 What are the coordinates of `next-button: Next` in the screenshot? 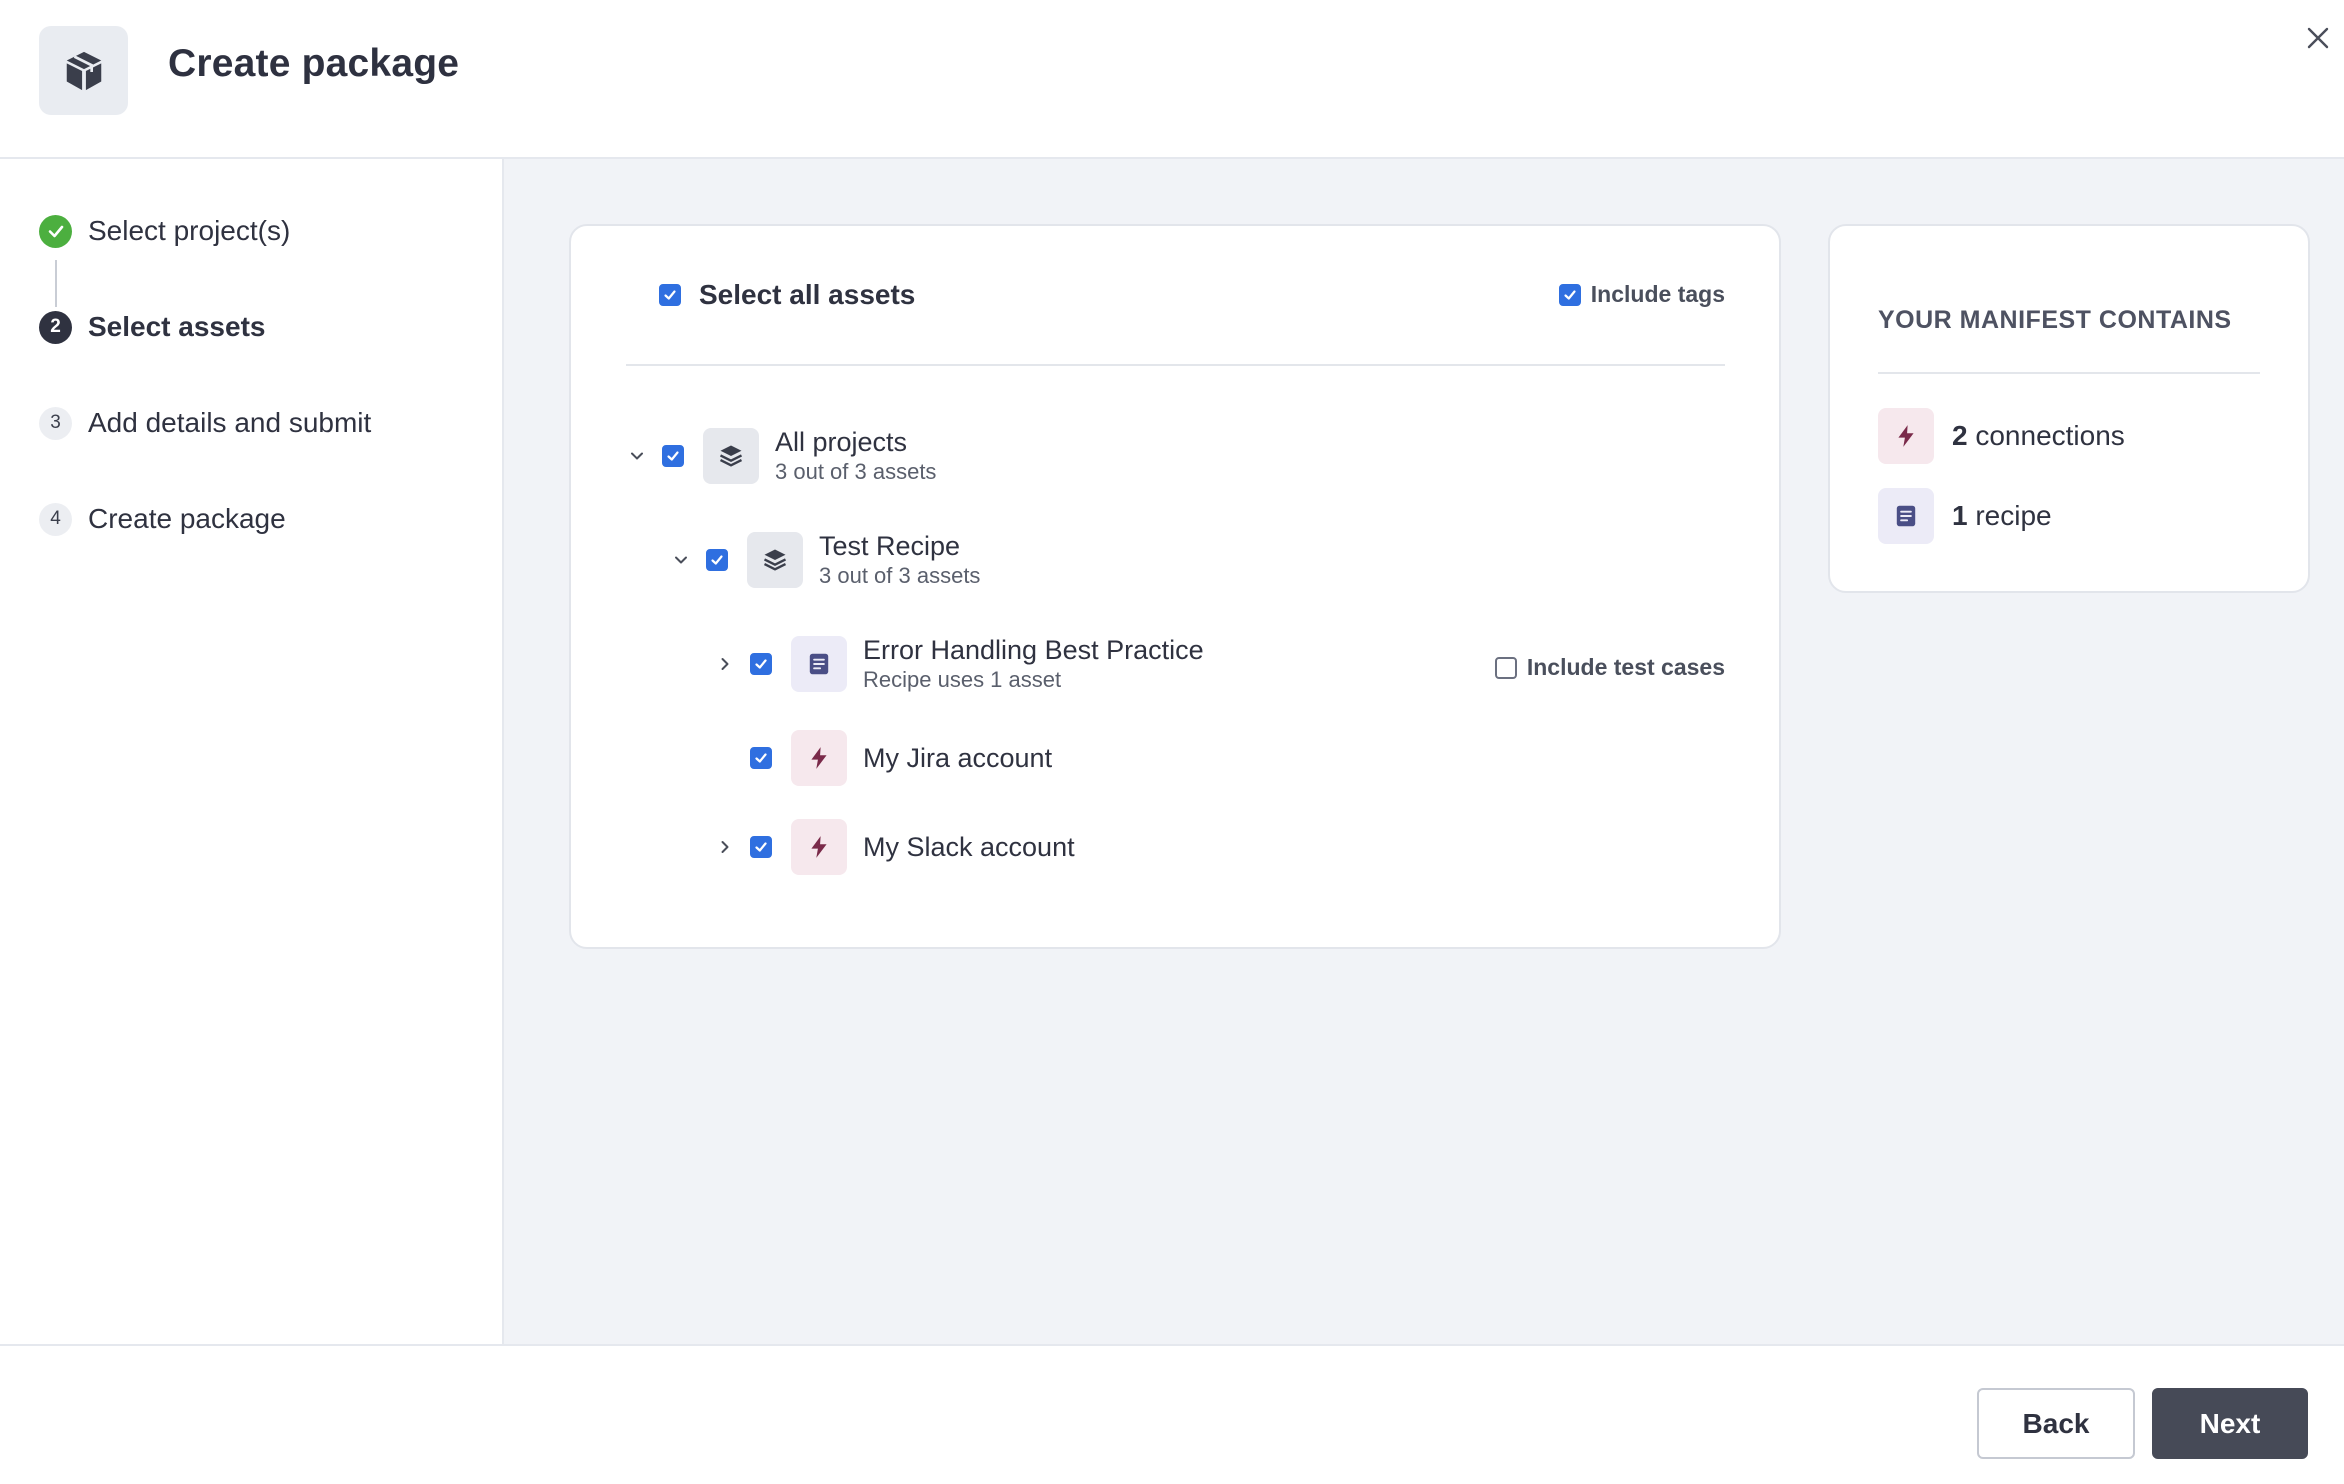 It's located at (2230, 1423).